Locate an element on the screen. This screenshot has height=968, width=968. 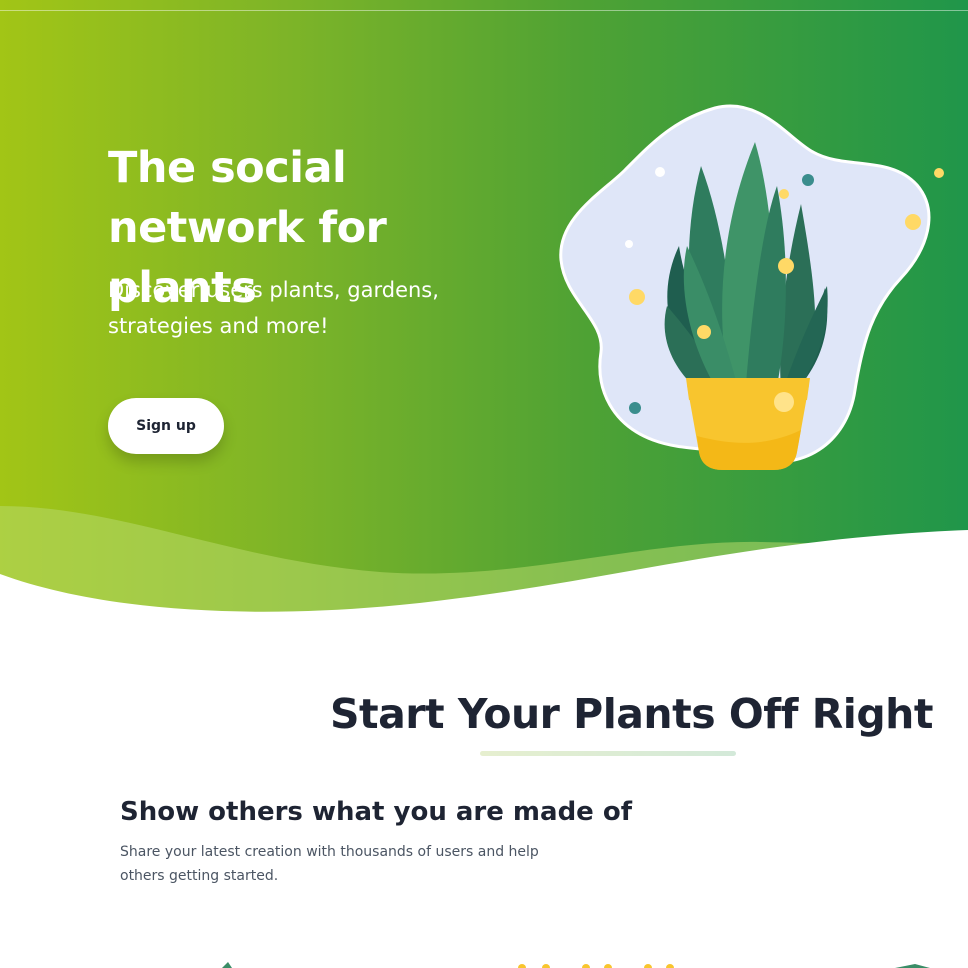
feature-title: Show others what you are made of is located at coordinates (376, 812).